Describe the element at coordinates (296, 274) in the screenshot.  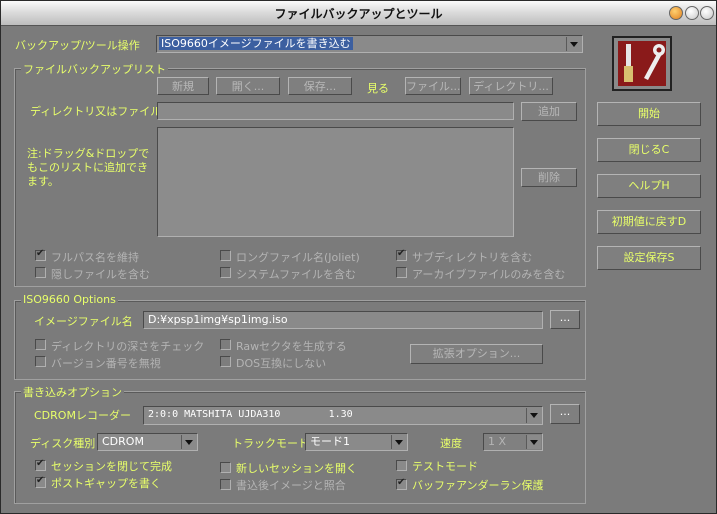
I see `system-files-label: システムファイルを含む` at that location.